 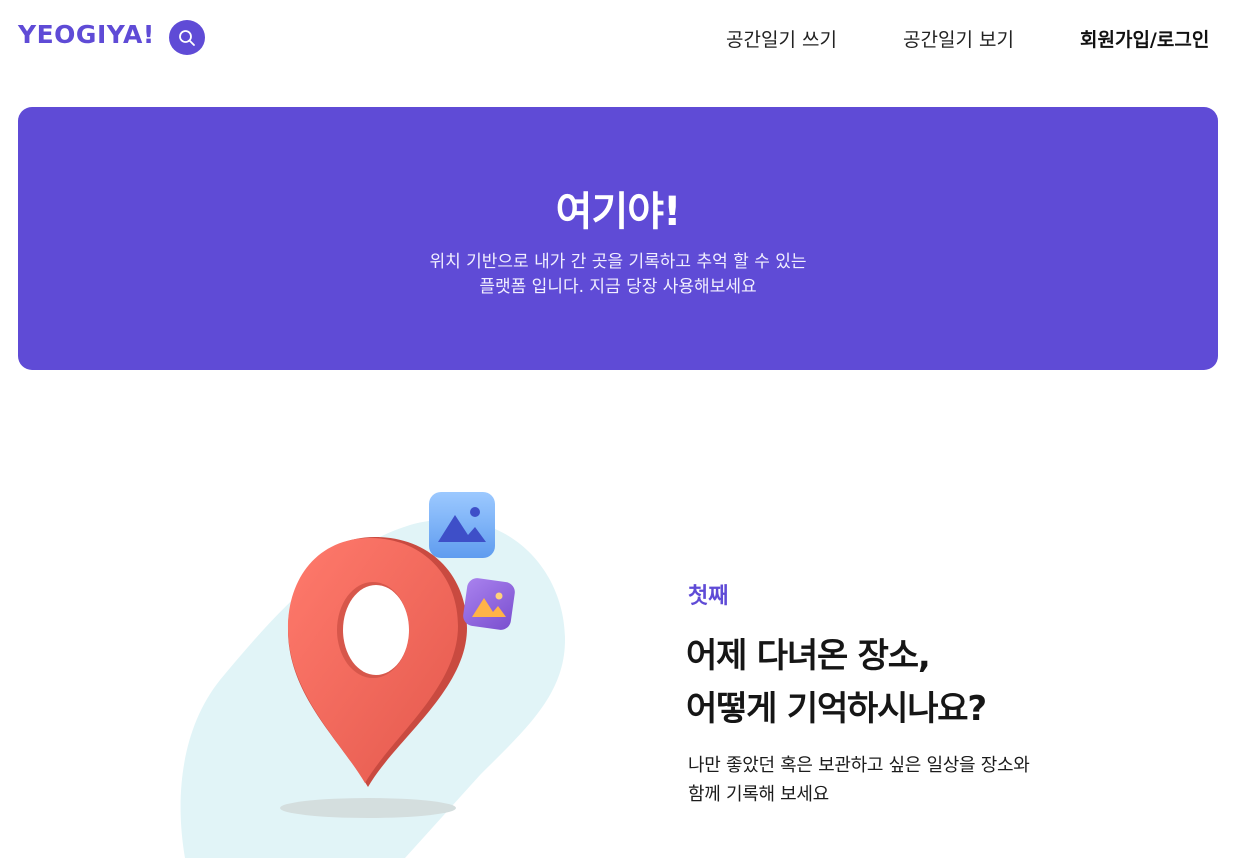 I want to click on nav-write-diary: 공간일기 쓰기, so click(x=781, y=38).